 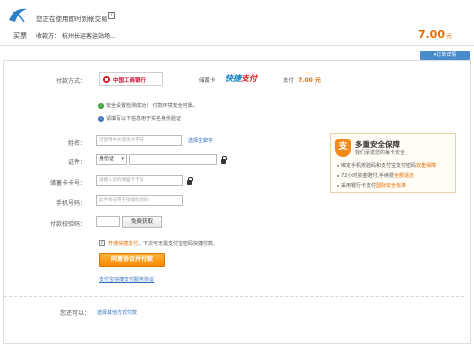 I want to click on guarantee-item3-text: 采用银行卡支付, so click(x=359, y=186).